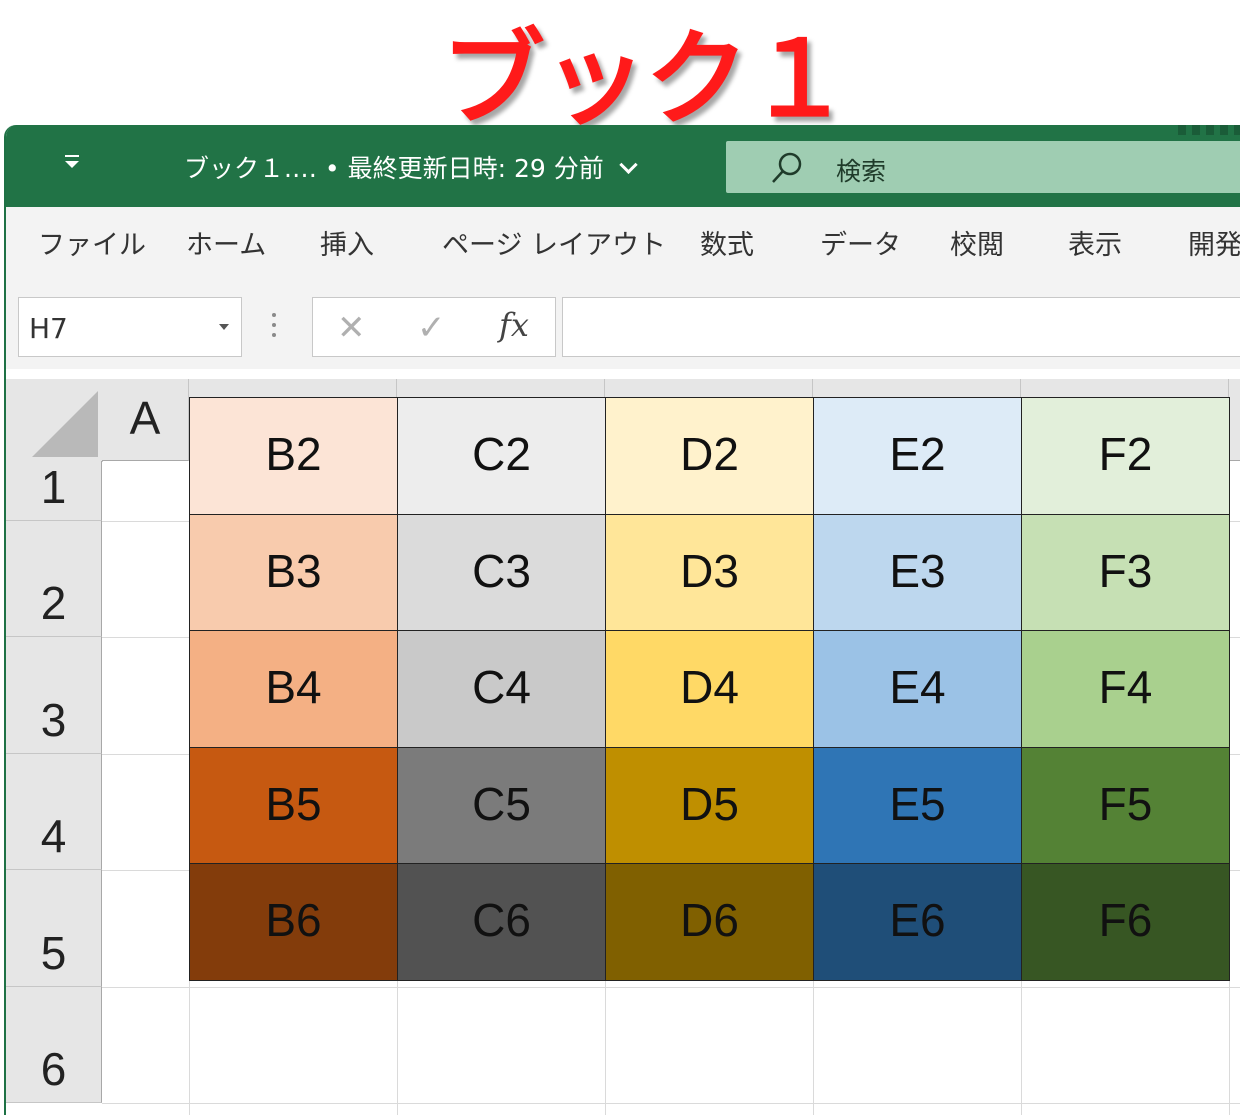  Describe the element at coordinates (502, 456) in the screenshot. I see `cell-c2: C2` at that location.